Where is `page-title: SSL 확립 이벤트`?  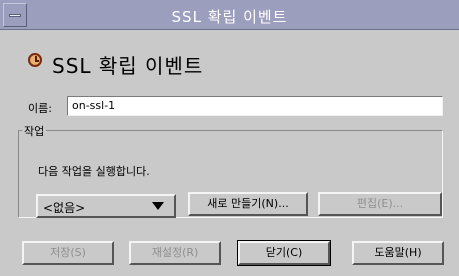
page-title: SSL 확립 이벤트 is located at coordinates (128, 66).